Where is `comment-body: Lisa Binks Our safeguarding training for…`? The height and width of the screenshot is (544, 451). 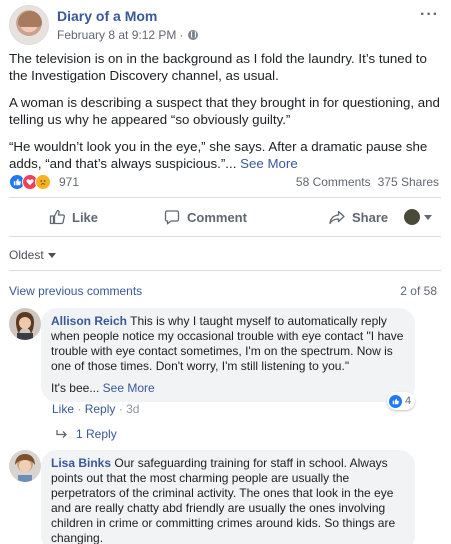 comment-body: Lisa Binks Our safeguarding training for… is located at coordinates (228, 500).